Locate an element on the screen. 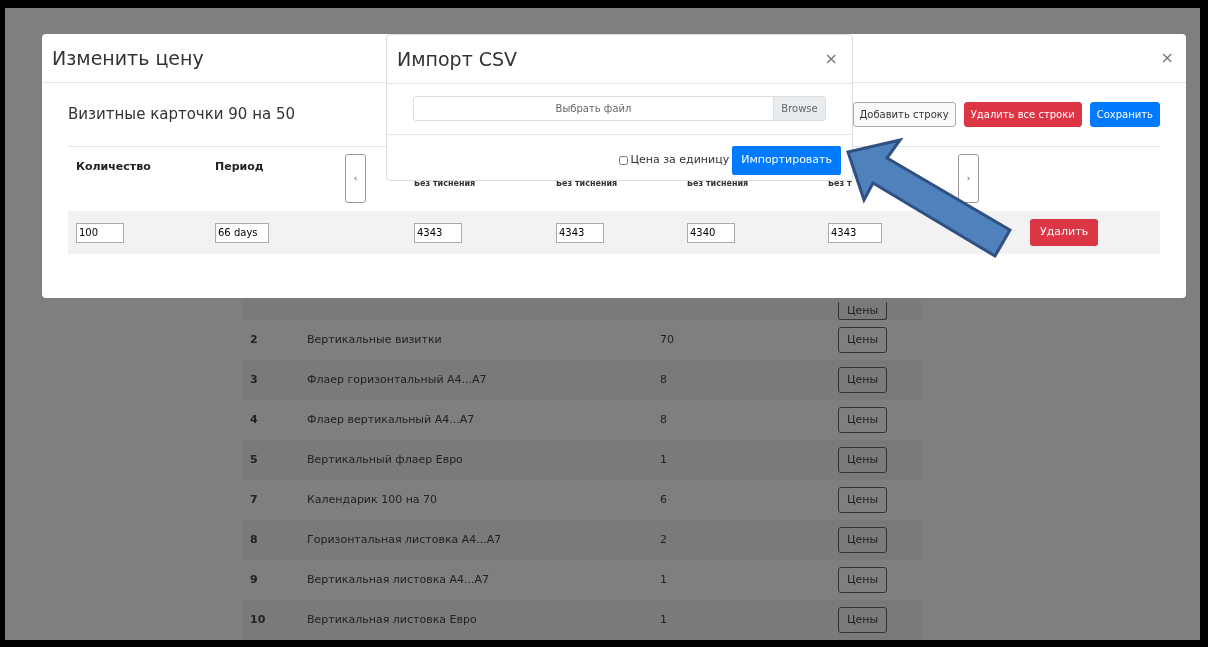 This screenshot has height=647, width=1208. product-name: Вертикальная листовка Евро is located at coordinates (392, 619).